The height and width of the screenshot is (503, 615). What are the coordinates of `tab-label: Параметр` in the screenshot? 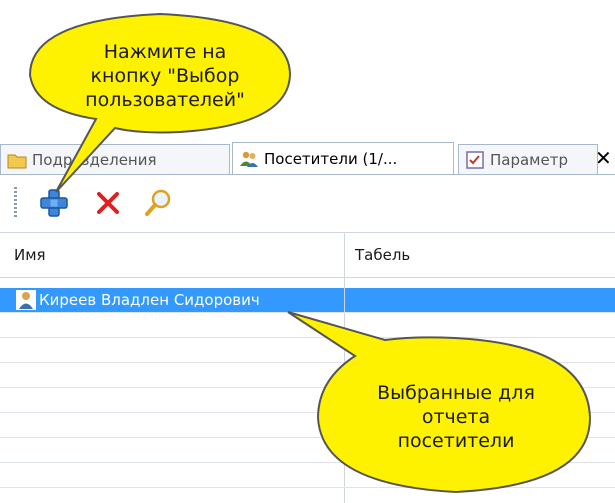 It's located at (529, 159).